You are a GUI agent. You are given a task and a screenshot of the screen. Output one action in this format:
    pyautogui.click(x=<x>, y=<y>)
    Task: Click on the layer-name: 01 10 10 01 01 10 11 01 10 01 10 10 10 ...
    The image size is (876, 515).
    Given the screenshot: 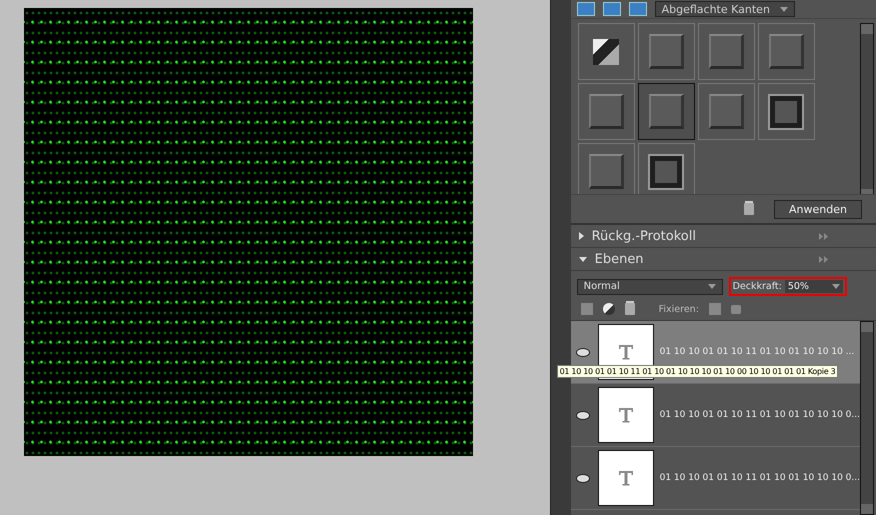 What is the action you would take?
    pyautogui.click(x=757, y=352)
    